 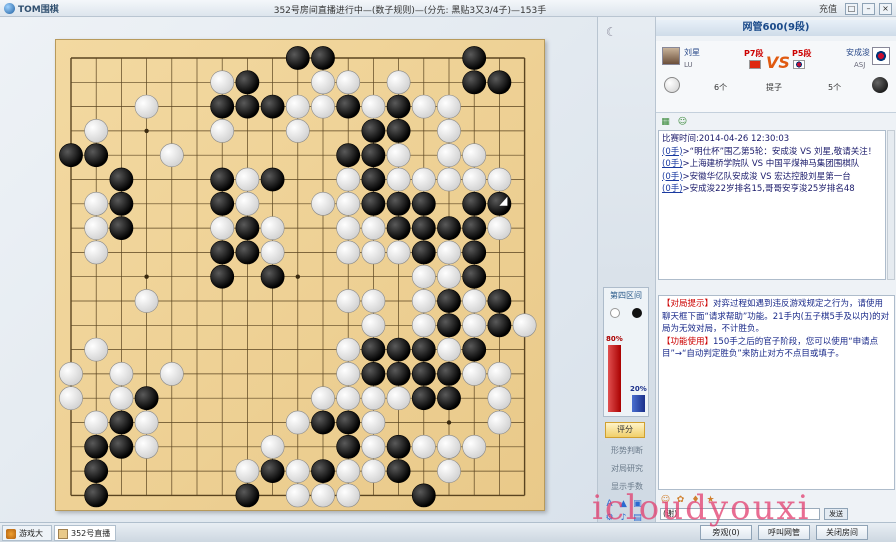 What do you see at coordinates (891, 205) in the screenshot?
I see `log-scrollbar` at bounding box center [891, 205].